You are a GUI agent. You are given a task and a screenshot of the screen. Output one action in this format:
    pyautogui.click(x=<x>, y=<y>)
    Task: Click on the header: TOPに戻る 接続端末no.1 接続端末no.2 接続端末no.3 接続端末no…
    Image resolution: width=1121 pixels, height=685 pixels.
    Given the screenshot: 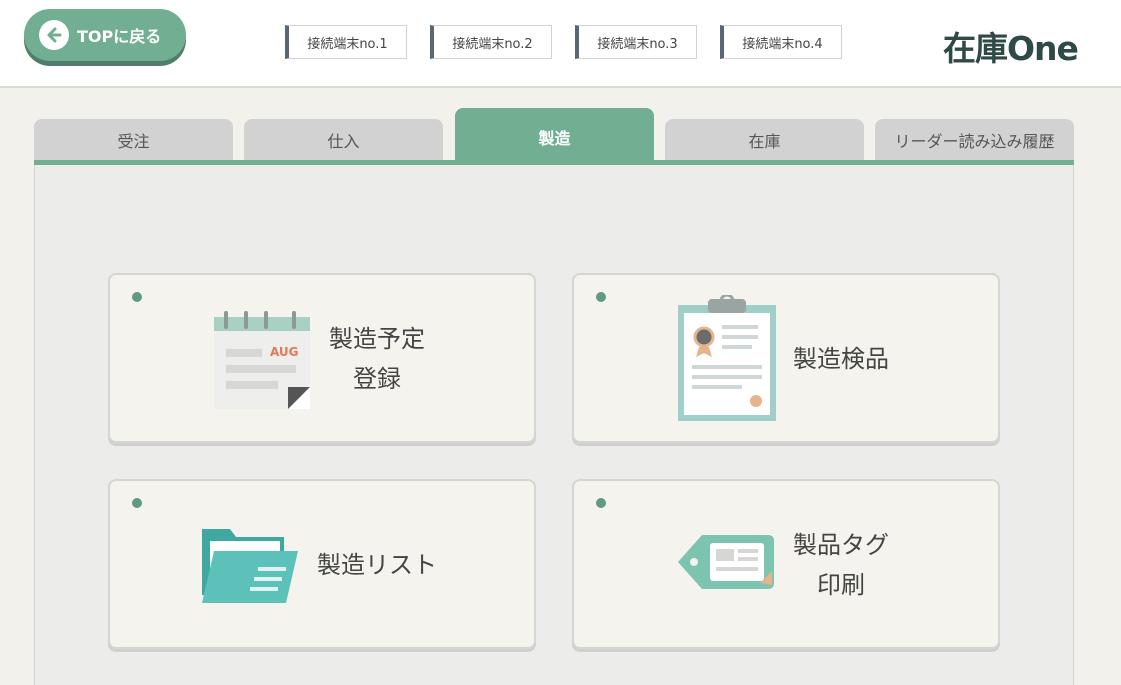 What is the action you would take?
    pyautogui.click(x=560, y=44)
    